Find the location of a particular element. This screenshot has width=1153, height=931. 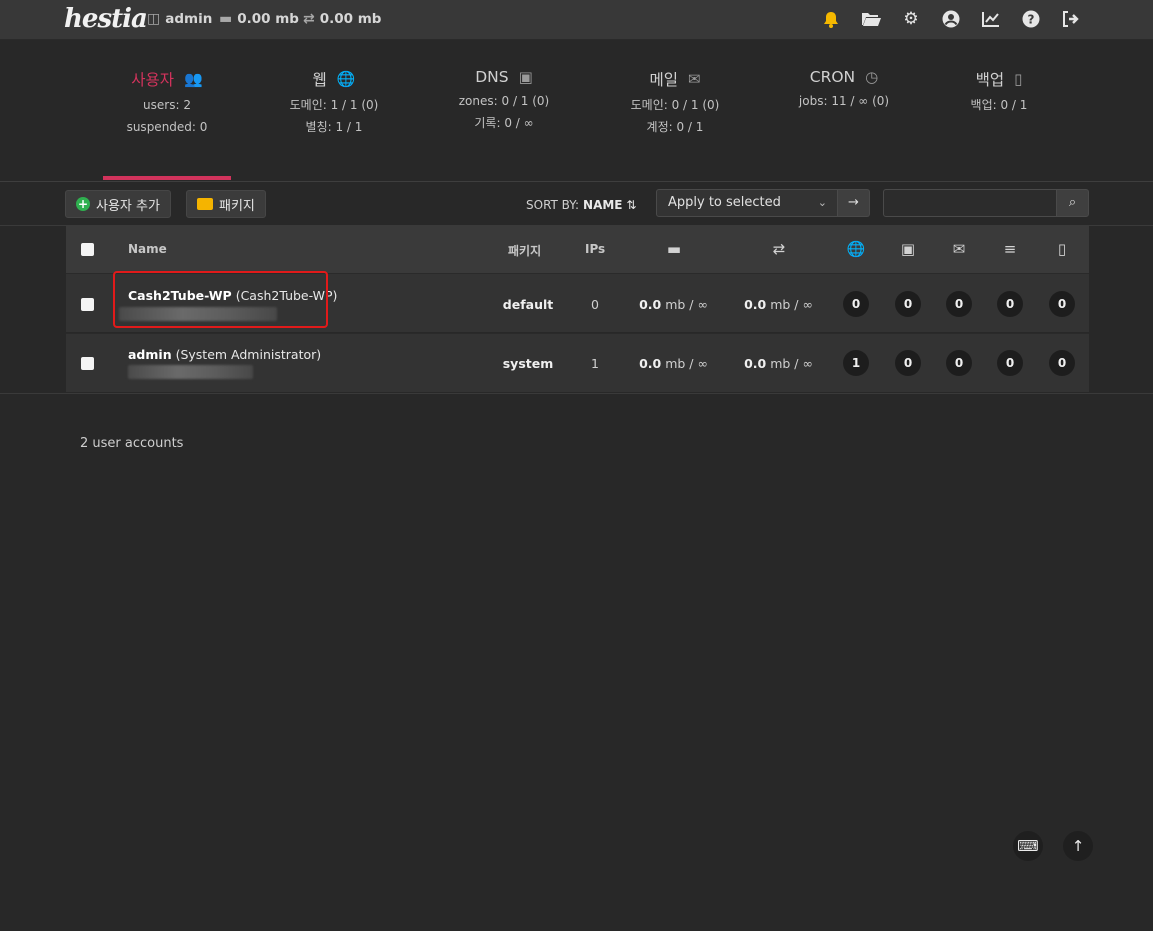

tab-backup: 백업 ▯ 백업: 0 / 1 is located at coordinates (999, 90).